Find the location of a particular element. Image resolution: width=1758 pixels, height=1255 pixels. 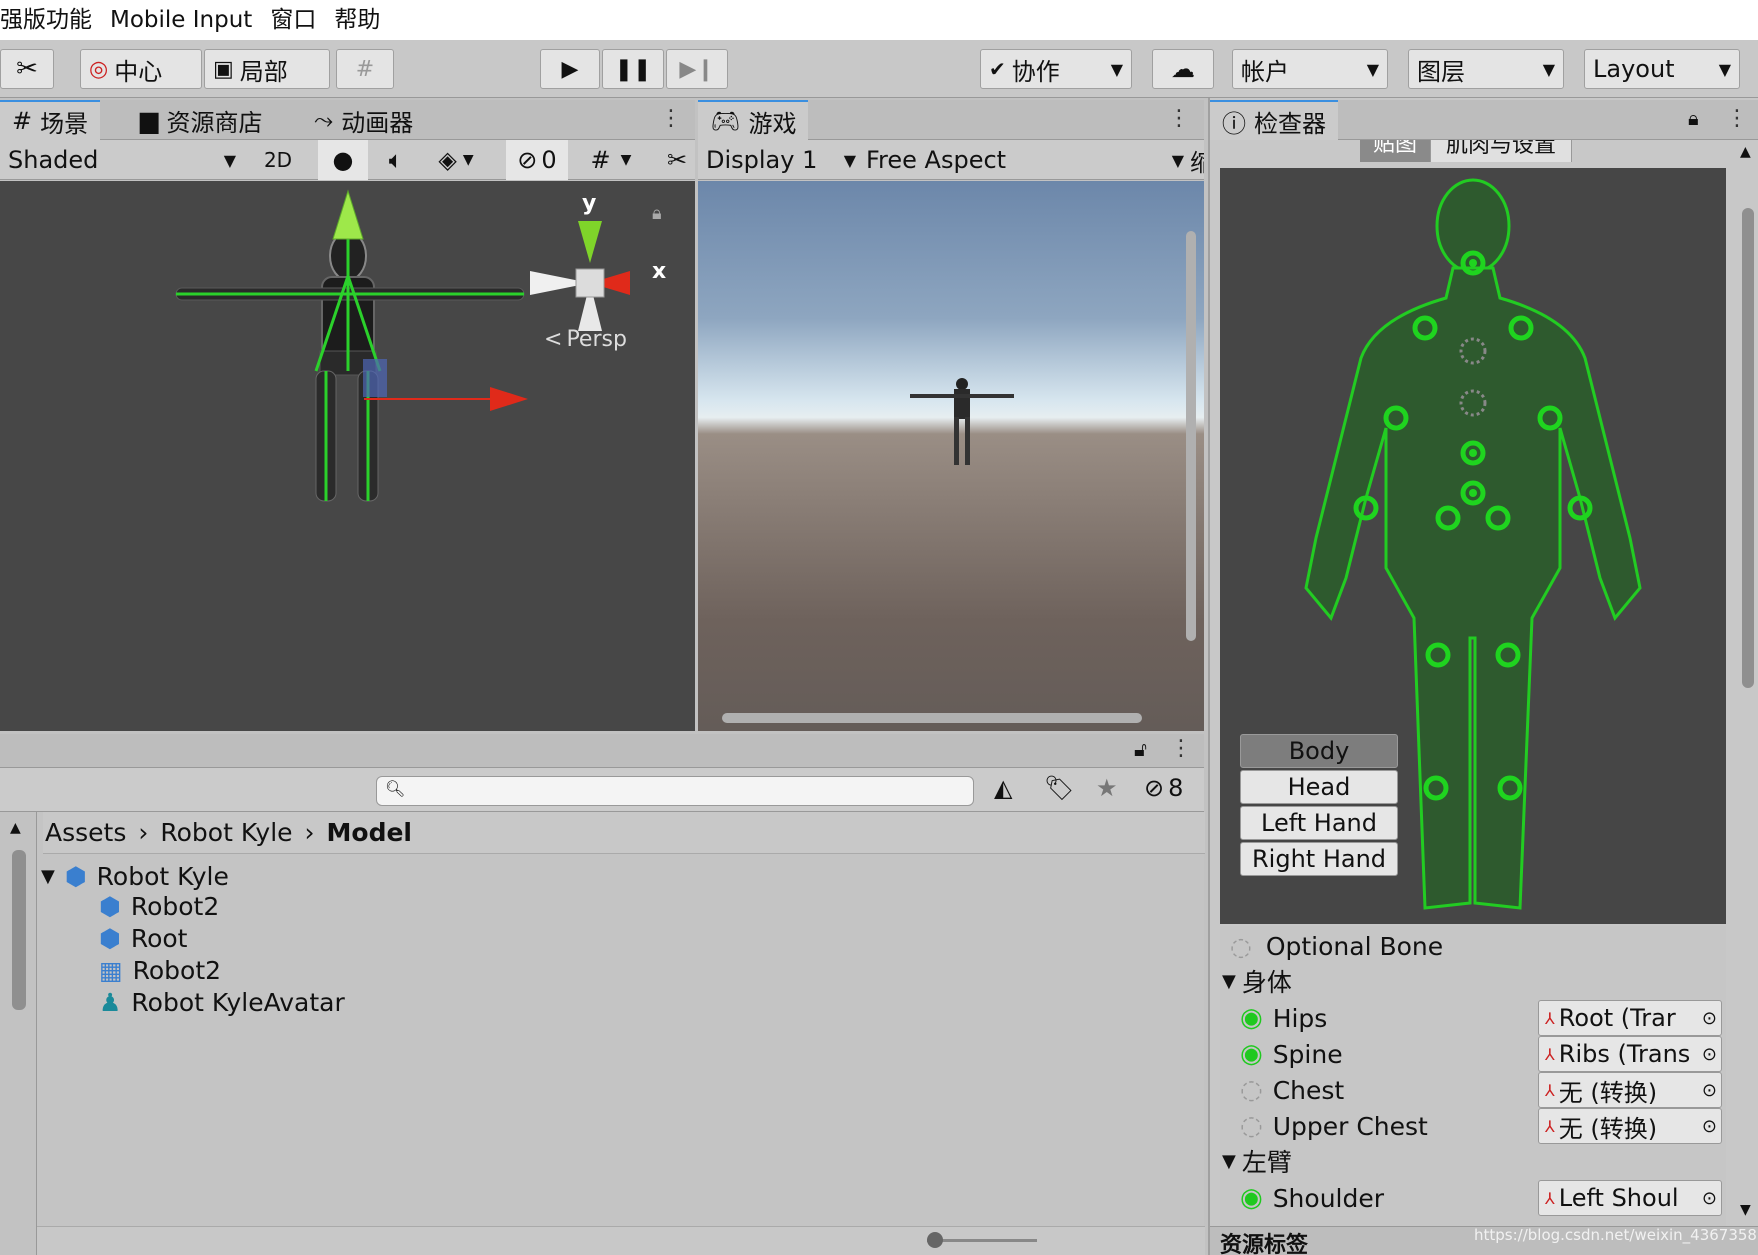

tree-item-avatar: ♟ Robot KyleAvatar is located at coordinates (222, 1002).